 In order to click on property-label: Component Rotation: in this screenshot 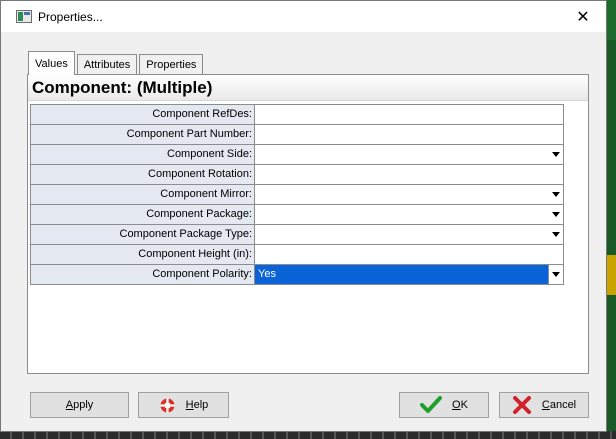, I will do `click(143, 174)`.